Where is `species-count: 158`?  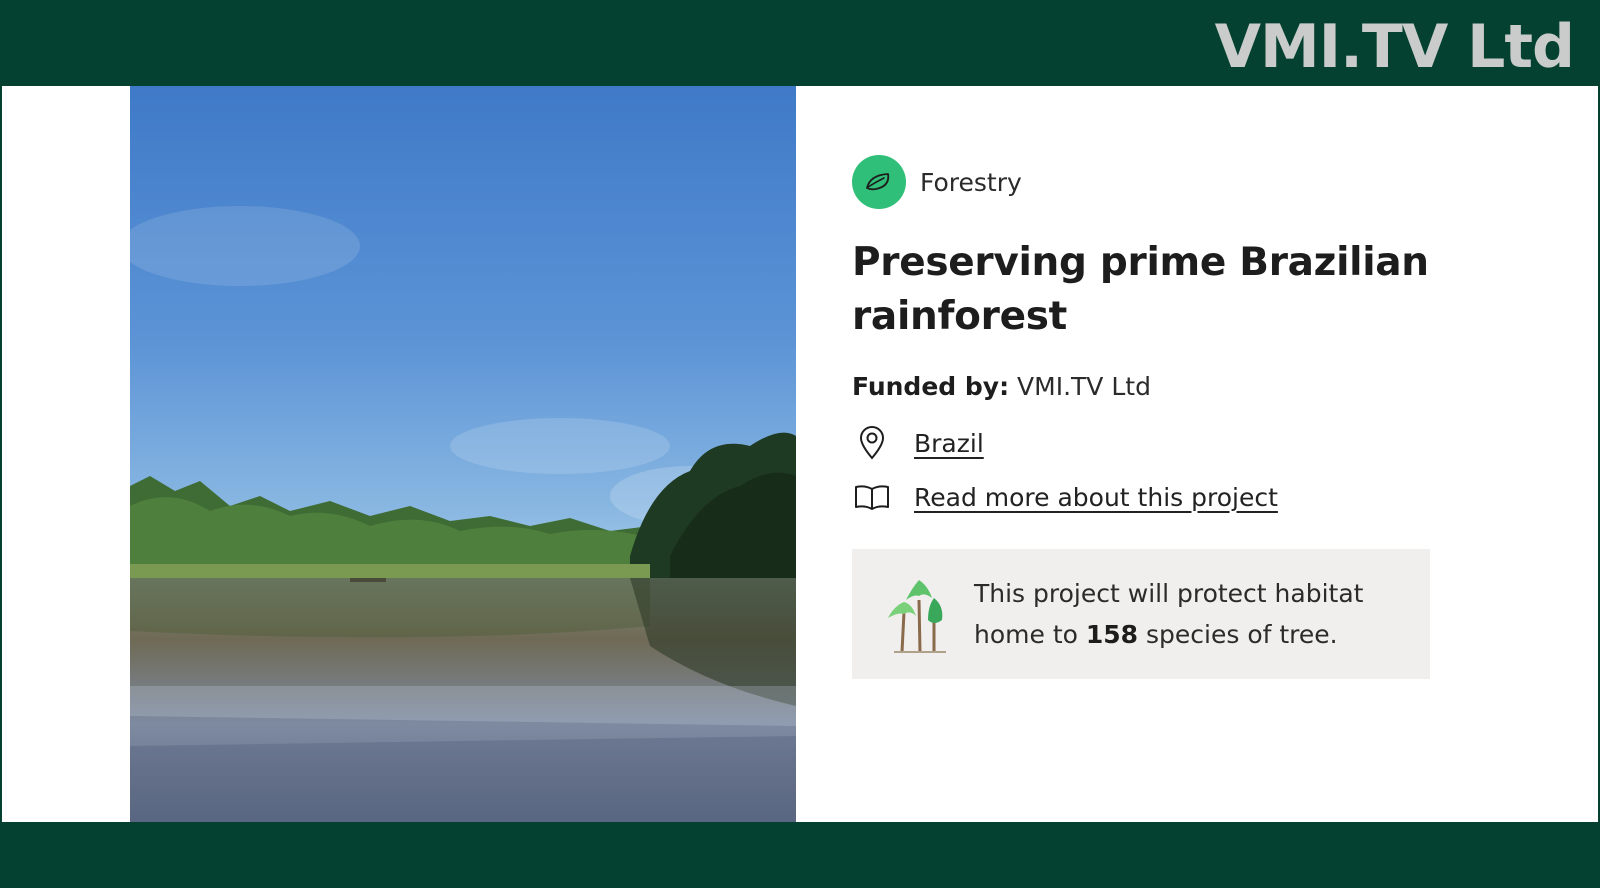
species-count: 158 is located at coordinates (1112, 634).